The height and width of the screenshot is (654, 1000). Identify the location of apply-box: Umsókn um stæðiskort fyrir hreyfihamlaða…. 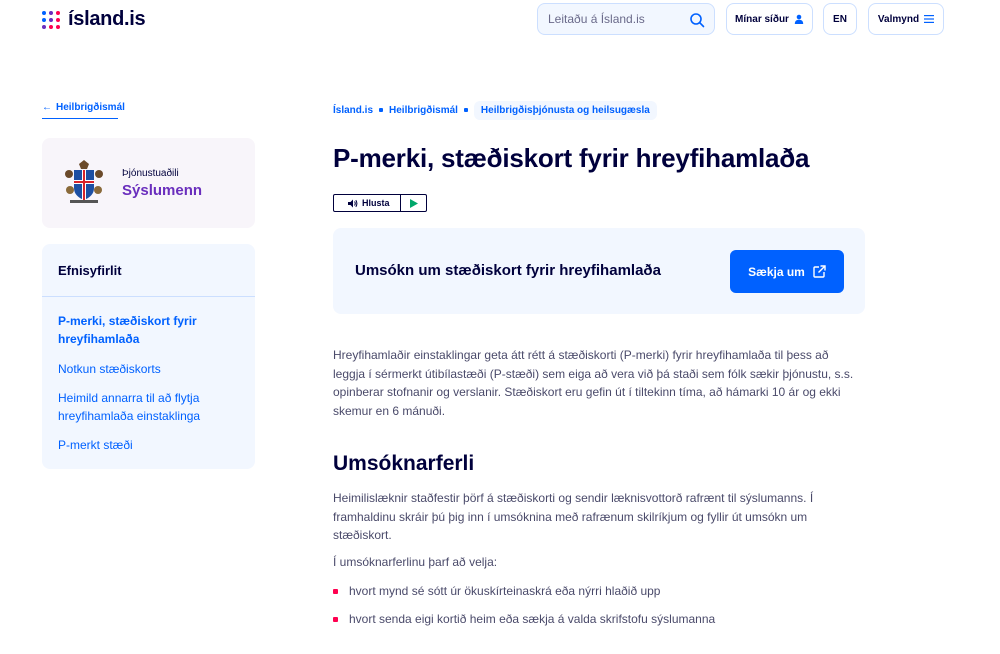
(599, 271).